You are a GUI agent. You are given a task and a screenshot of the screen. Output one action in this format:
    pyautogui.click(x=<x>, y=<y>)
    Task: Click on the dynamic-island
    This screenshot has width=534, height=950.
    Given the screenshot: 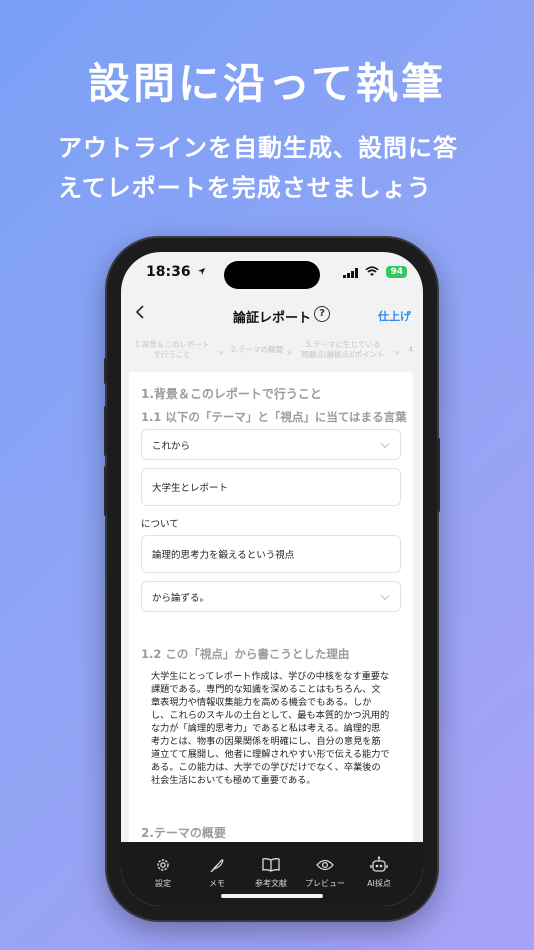 What is the action you would take?
    pyautogui.click(x=272, y=275)
    